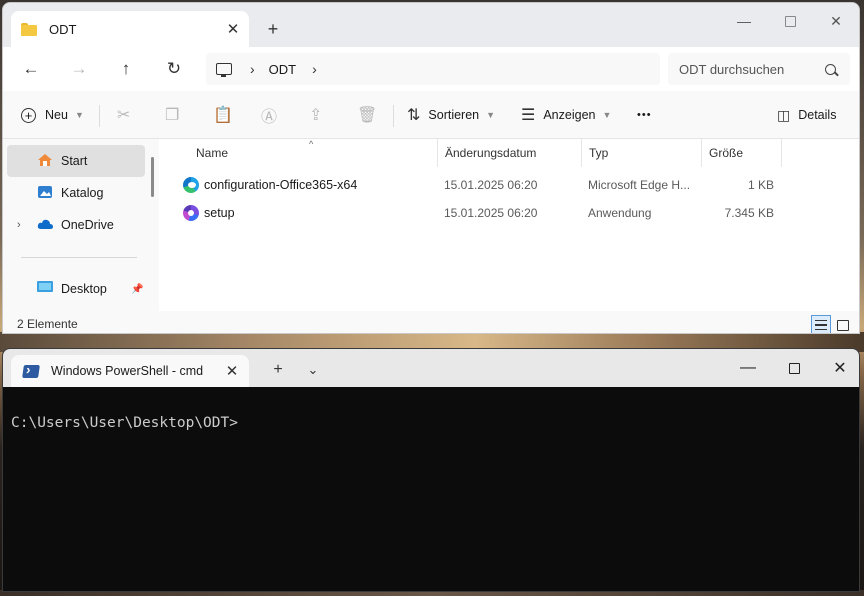 Image resolution: width=864 pixels, height=596 pixels. Describe the element at coordinates (510, 153) in the screenshot. I see `column-header-modified: Änderungsdatum` at that location.